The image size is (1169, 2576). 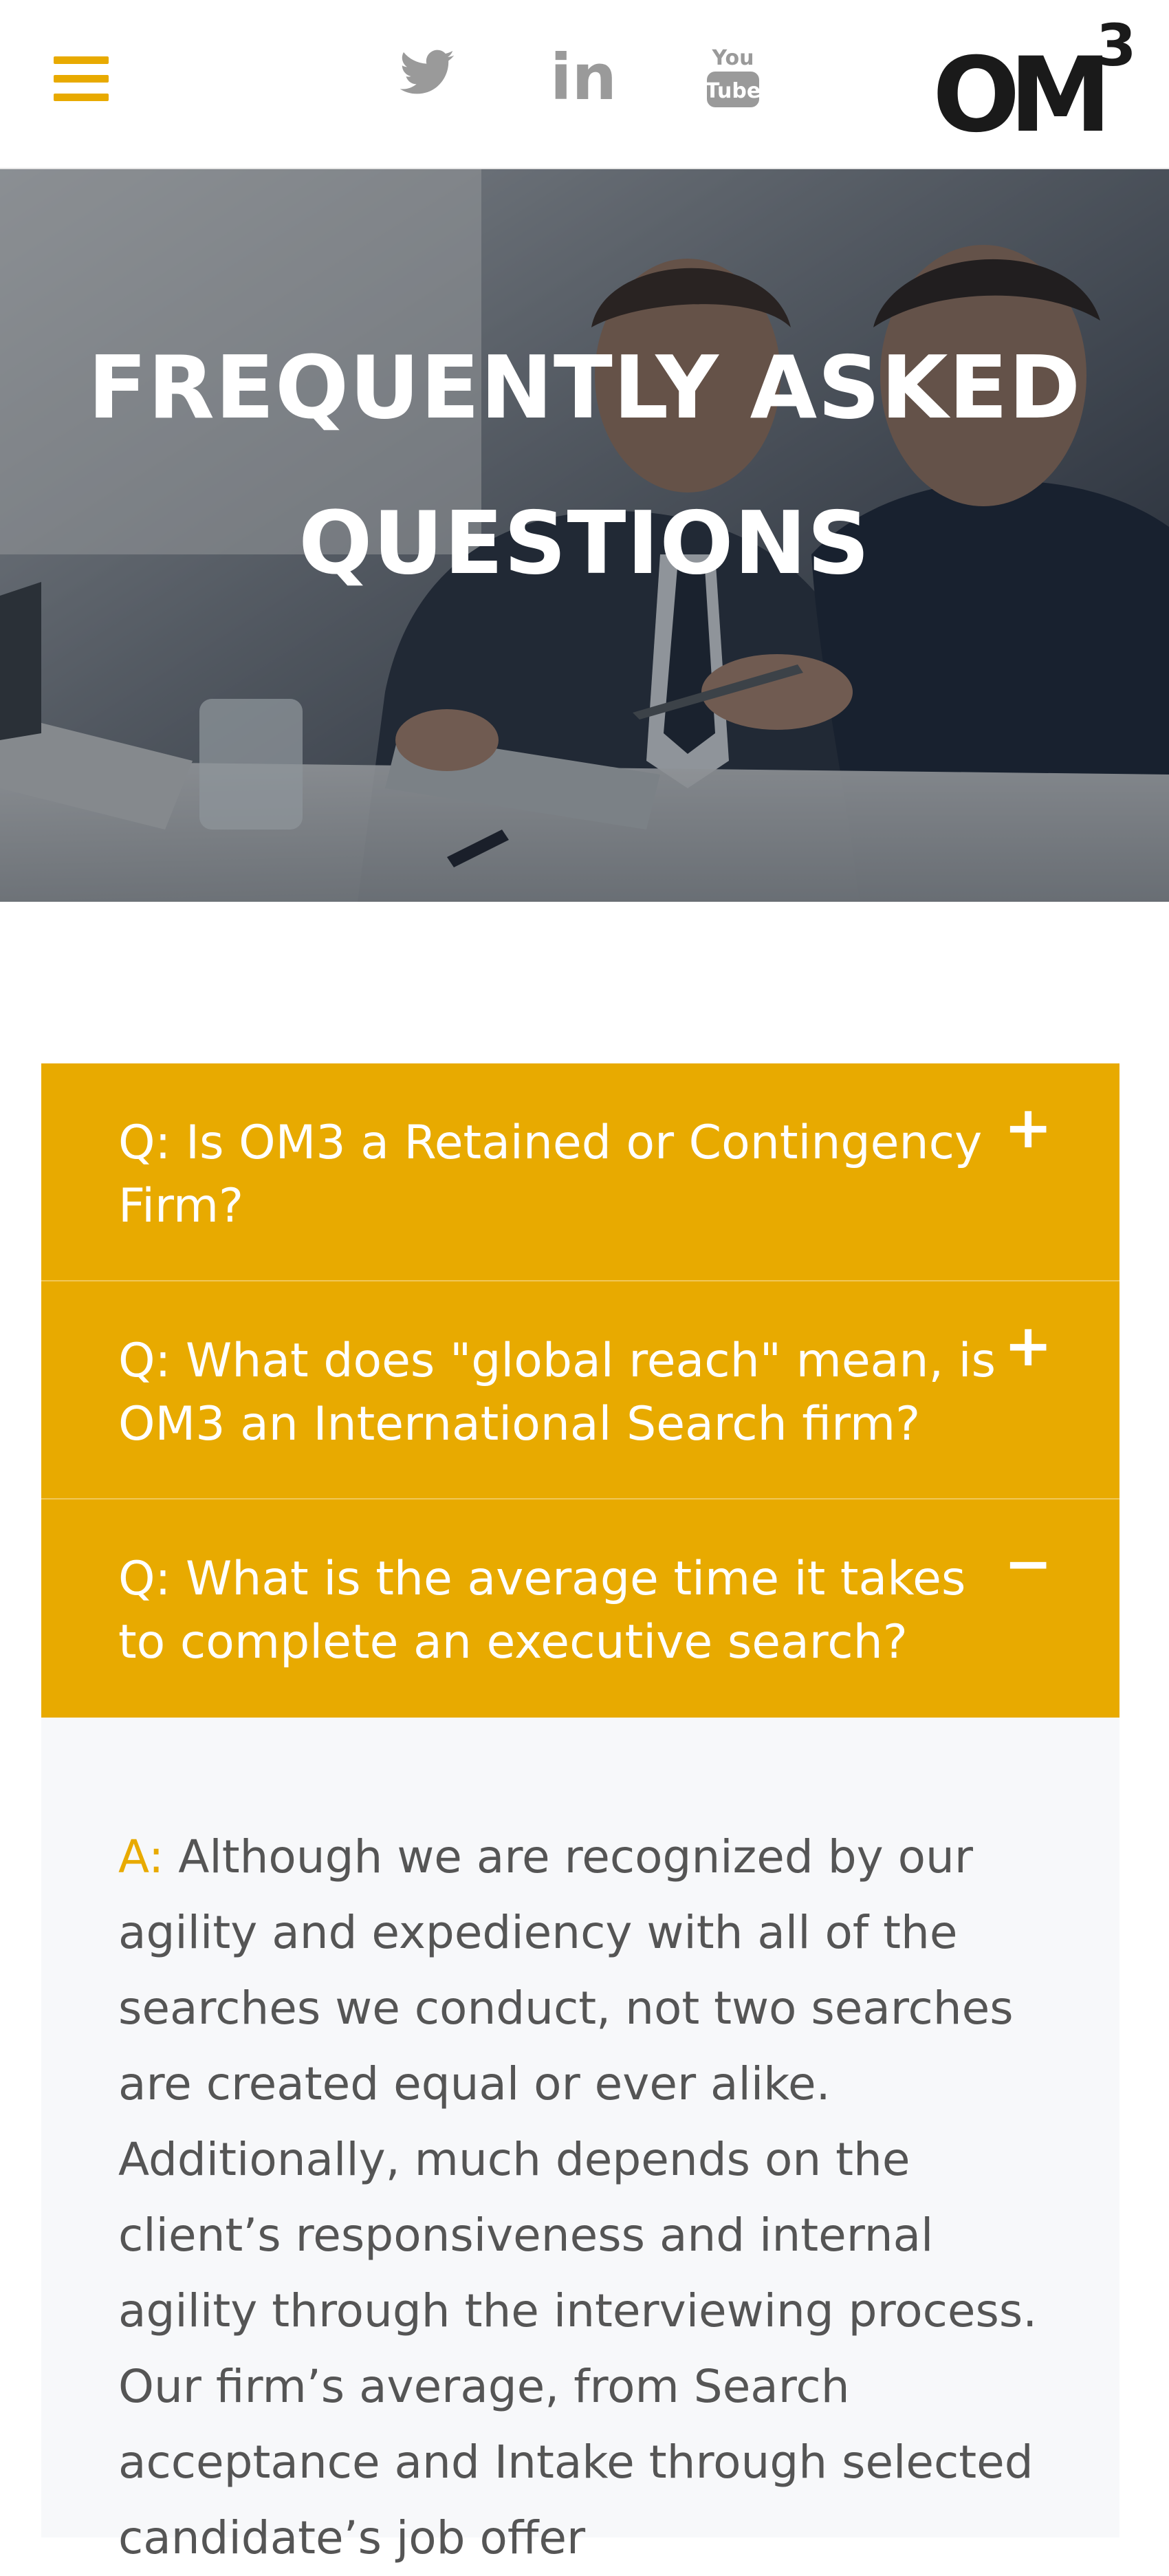 I want to click on page-title-line-1: FREQUENTLY ASKED, so click(x=584, y=387).